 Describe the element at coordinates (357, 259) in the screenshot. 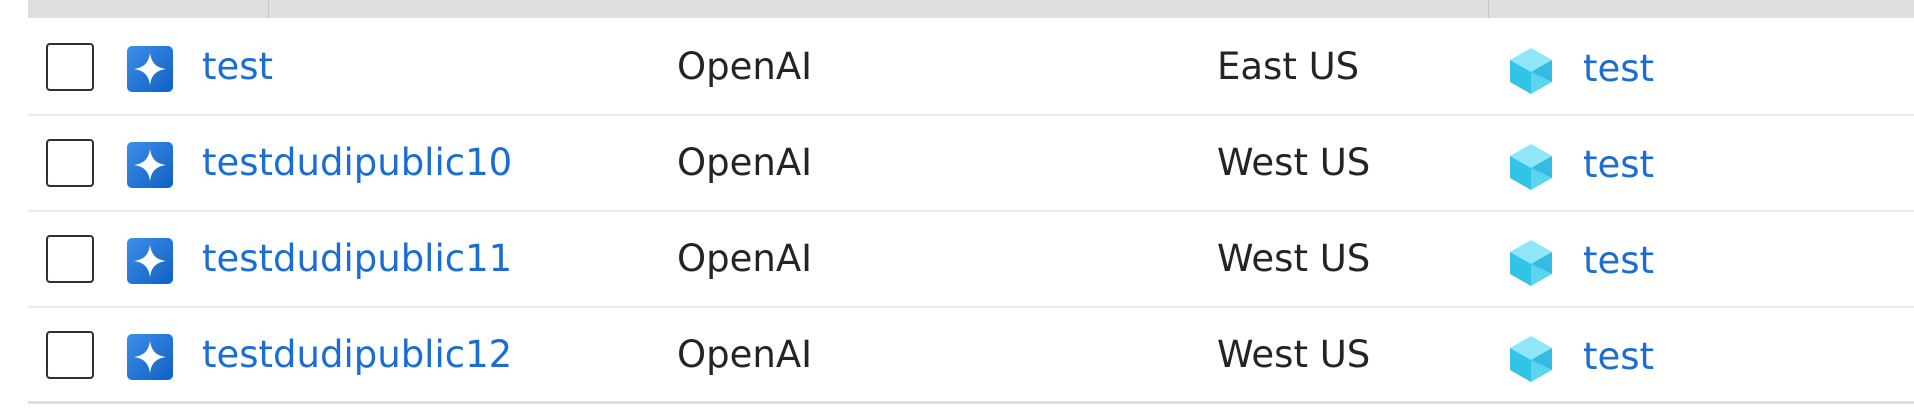

I see `resource-name-link: testdudipublic11` at that location.